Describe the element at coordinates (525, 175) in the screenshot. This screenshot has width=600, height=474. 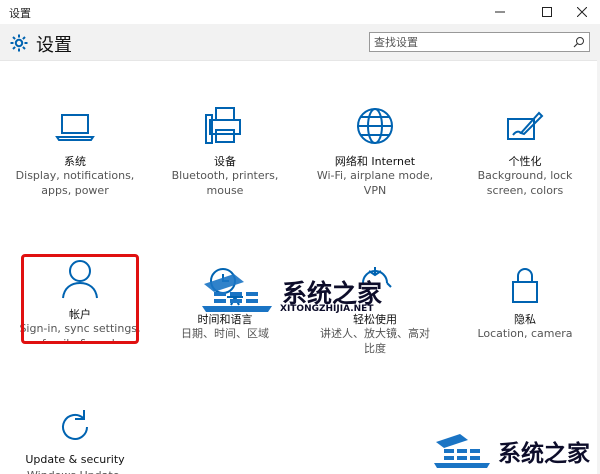
I see `tile-desc-line: Background, lock` at that location.